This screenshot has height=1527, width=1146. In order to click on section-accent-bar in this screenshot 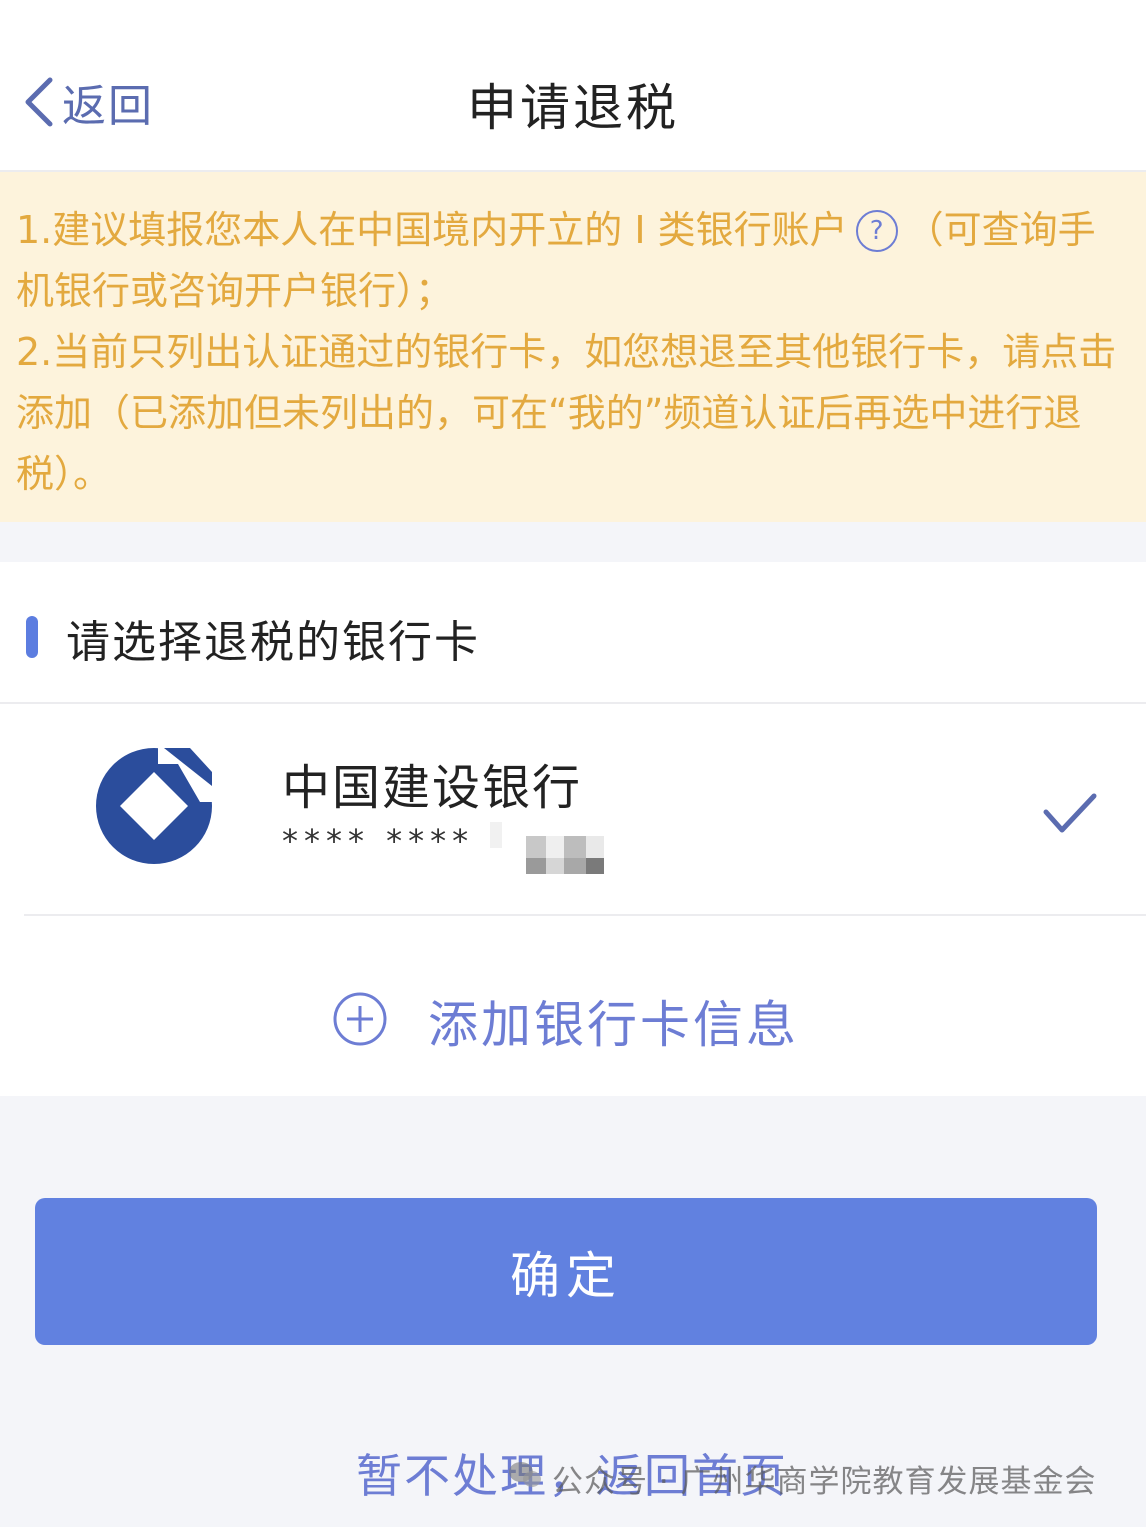, I will do `click(32, 637)`.